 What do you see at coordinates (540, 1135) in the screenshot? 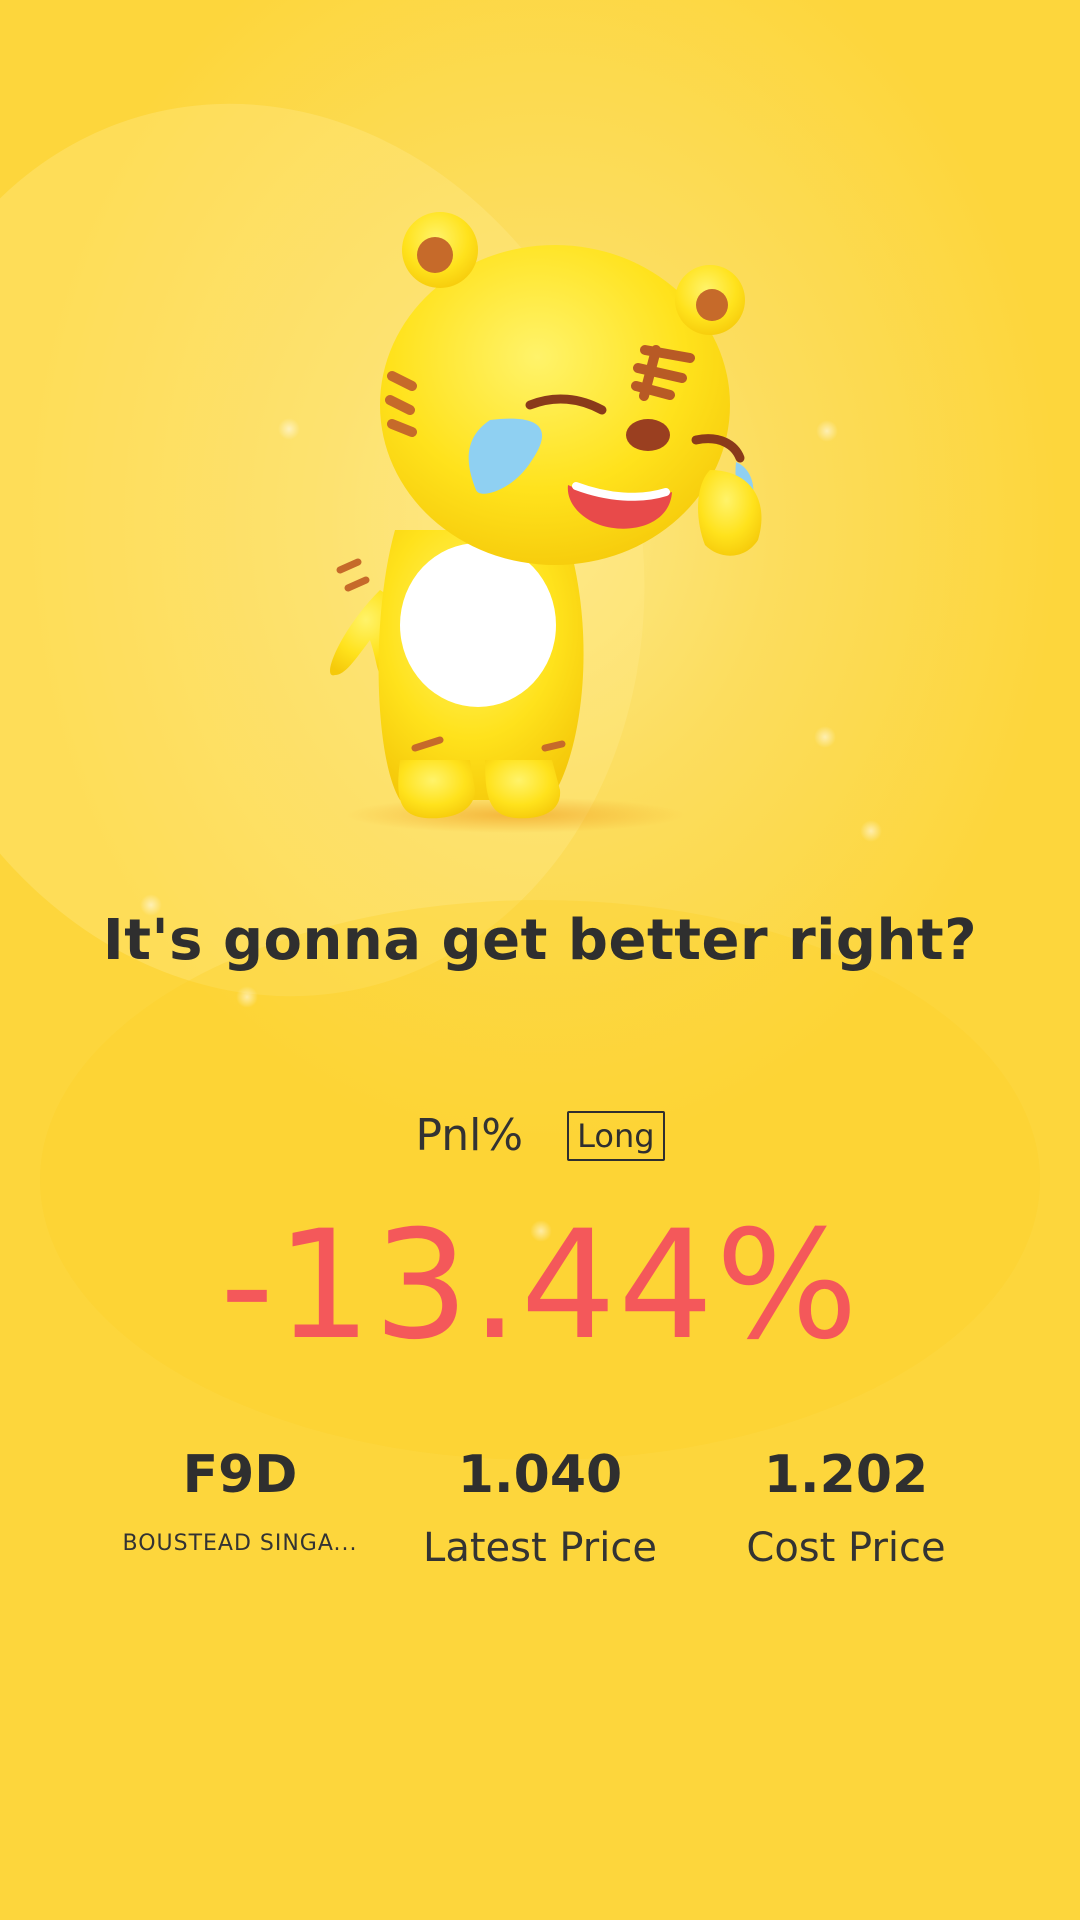
I see `pnl-header: Pnl% Long` at bounding box center [540, 1135].